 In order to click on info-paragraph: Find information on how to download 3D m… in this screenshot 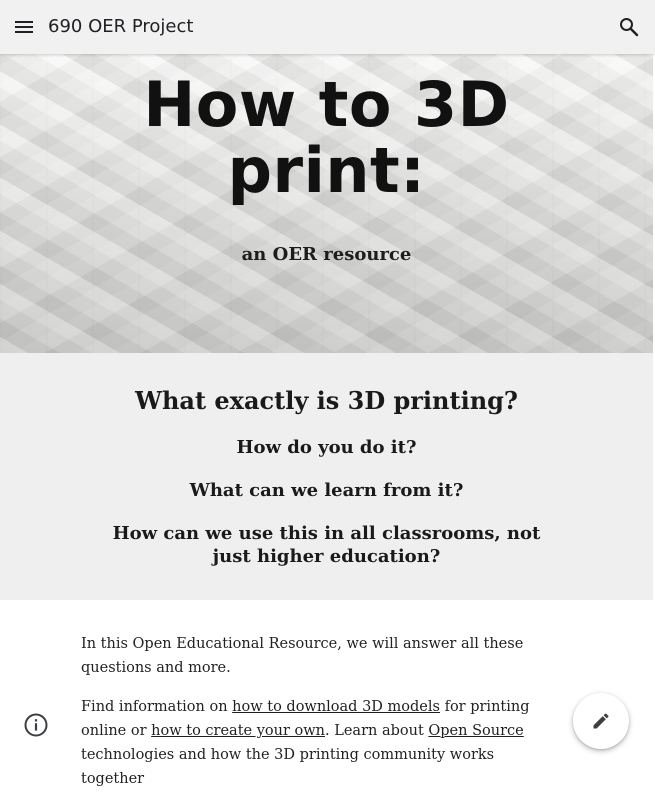, I will do `click(316, 743)`.